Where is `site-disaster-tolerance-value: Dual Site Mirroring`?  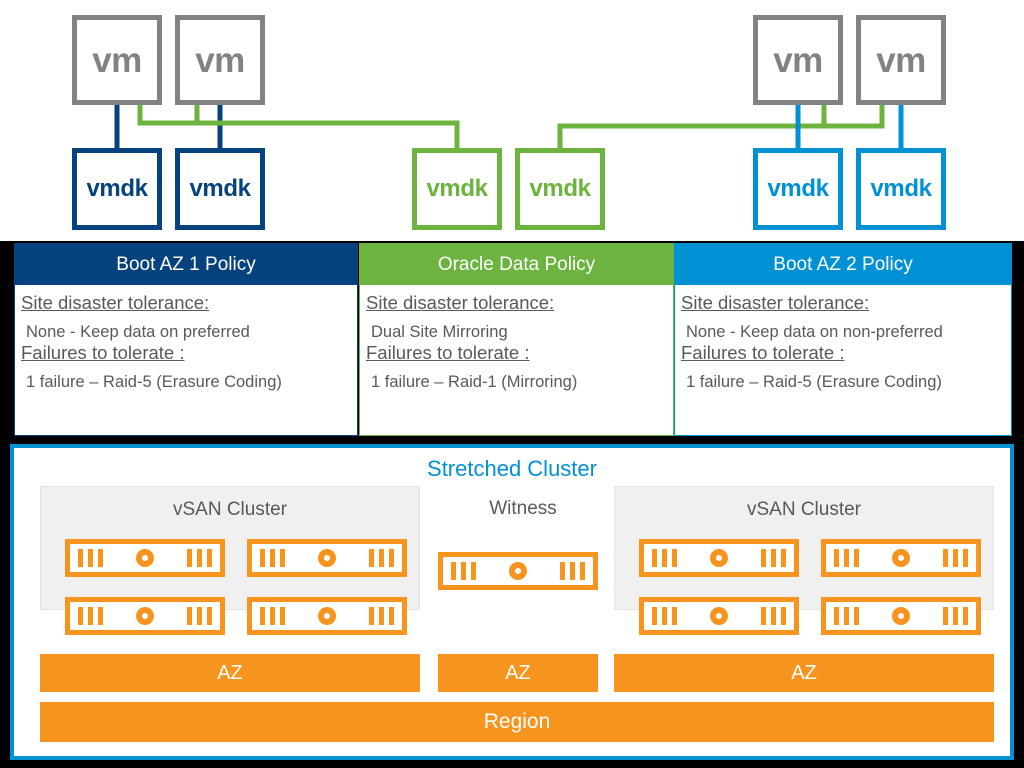 site-disaster-tolerance-value: Dual Site Mirroring is located at coordinates (439, 331).